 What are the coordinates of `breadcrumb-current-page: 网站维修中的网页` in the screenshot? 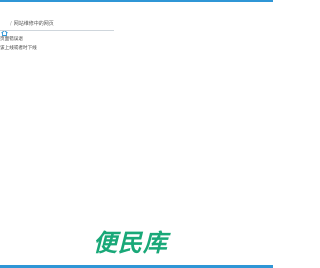 It's located at (33, 24).